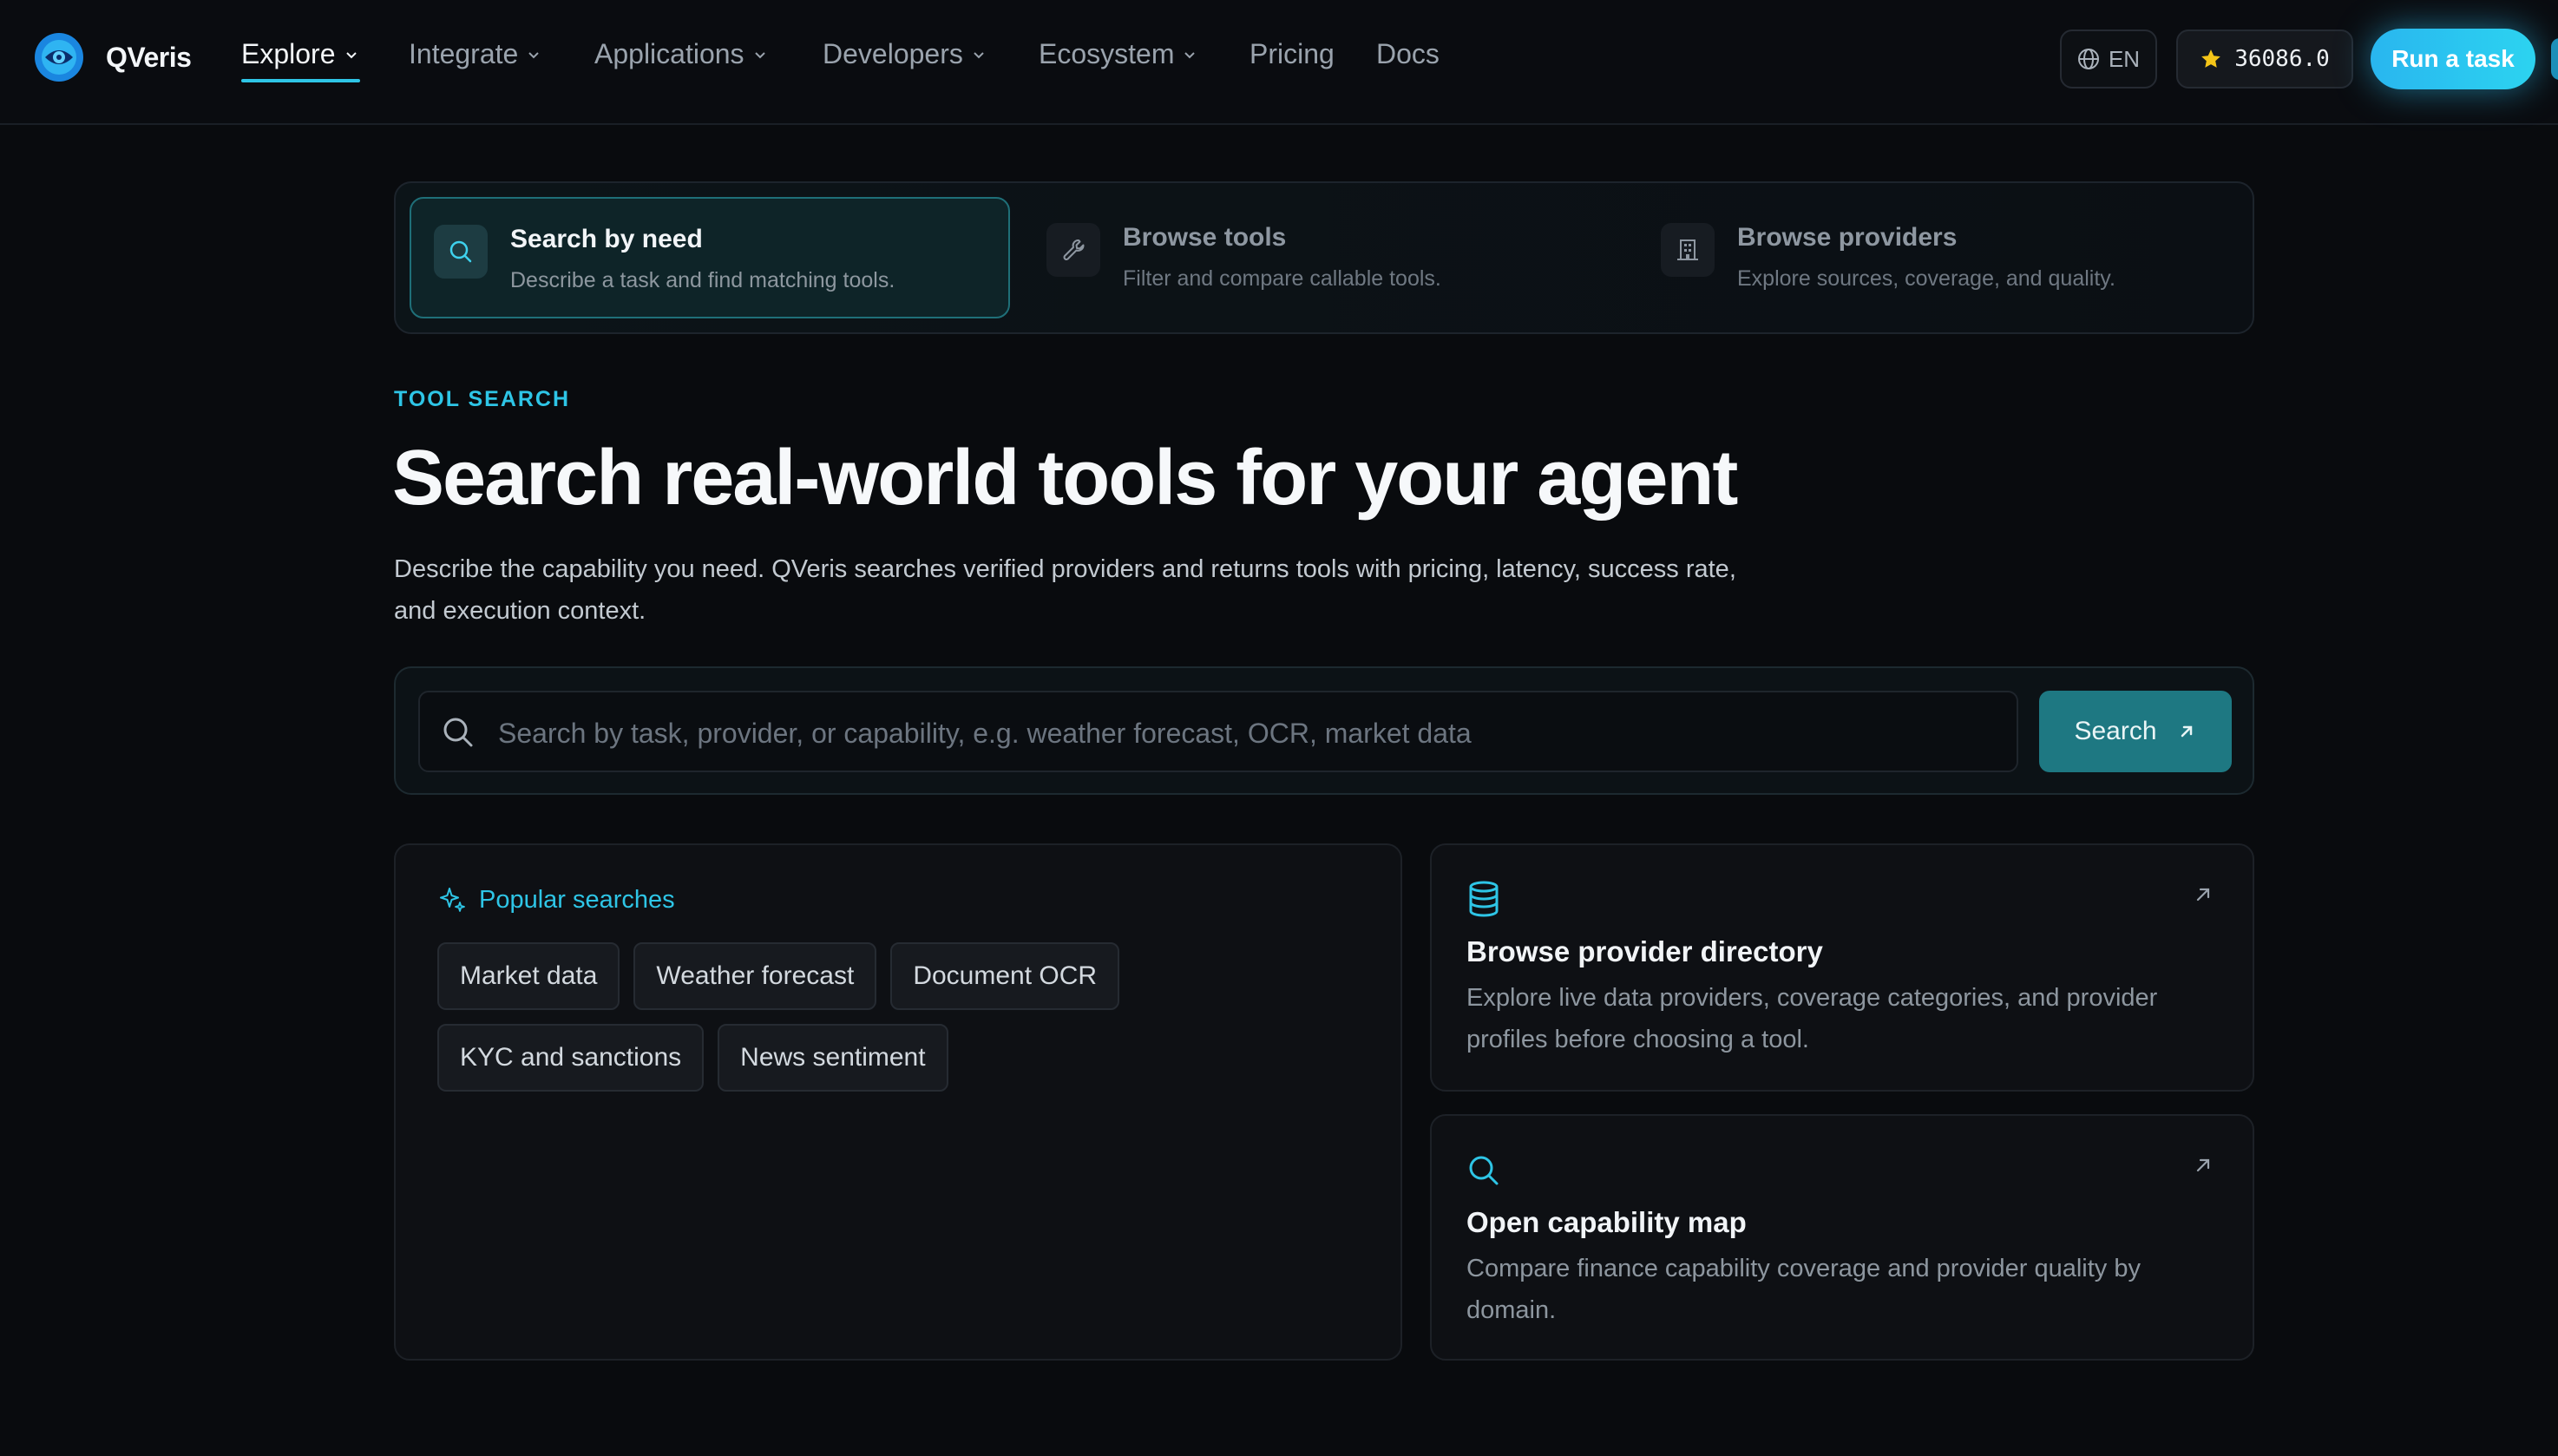 Image resolution: width=2558 pixels, height=1456 pixels. I want to click on star-icon, so click(2211, 58).